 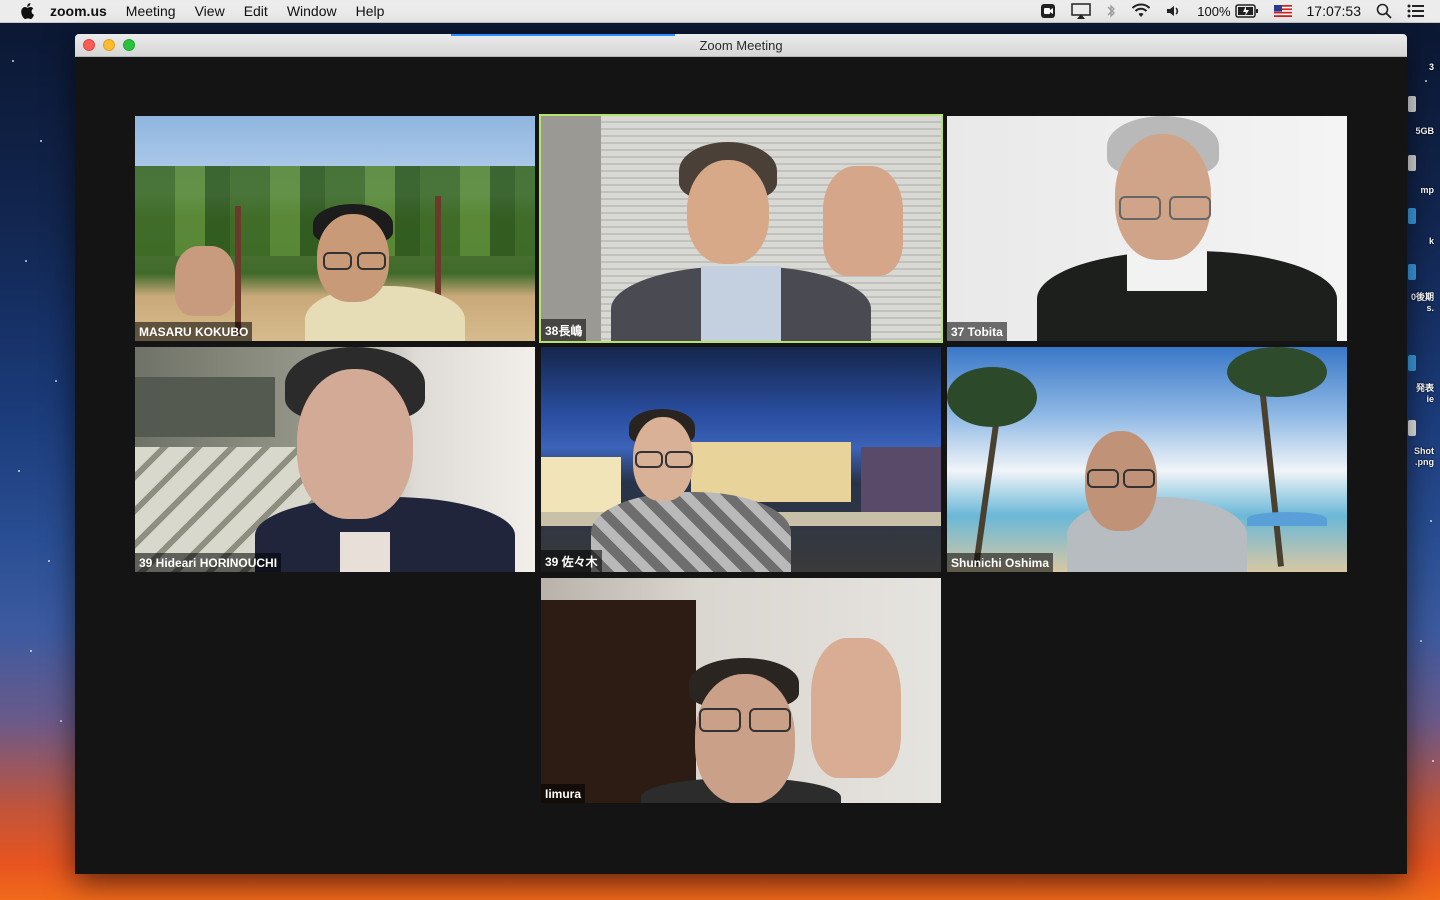 What do you see at coordinates (28, 11) in the screenshot?
I see `apple-icon` at bounding box center [28, 11].